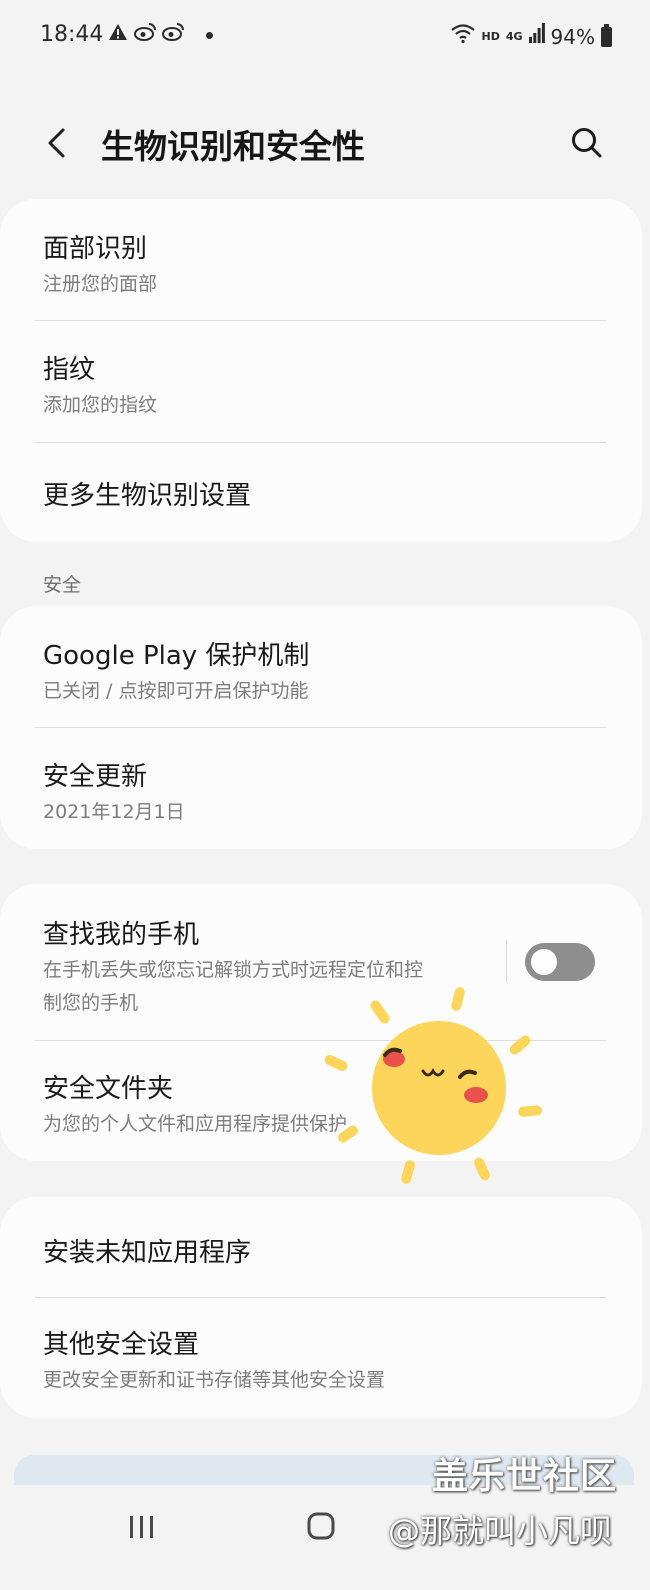 This screenshot has height=1590, width=650. What do you see at coordinates (147, 496) in the screenshot?
I see `row-title: 更多生物识别设置` at bounding box center [147, 496].